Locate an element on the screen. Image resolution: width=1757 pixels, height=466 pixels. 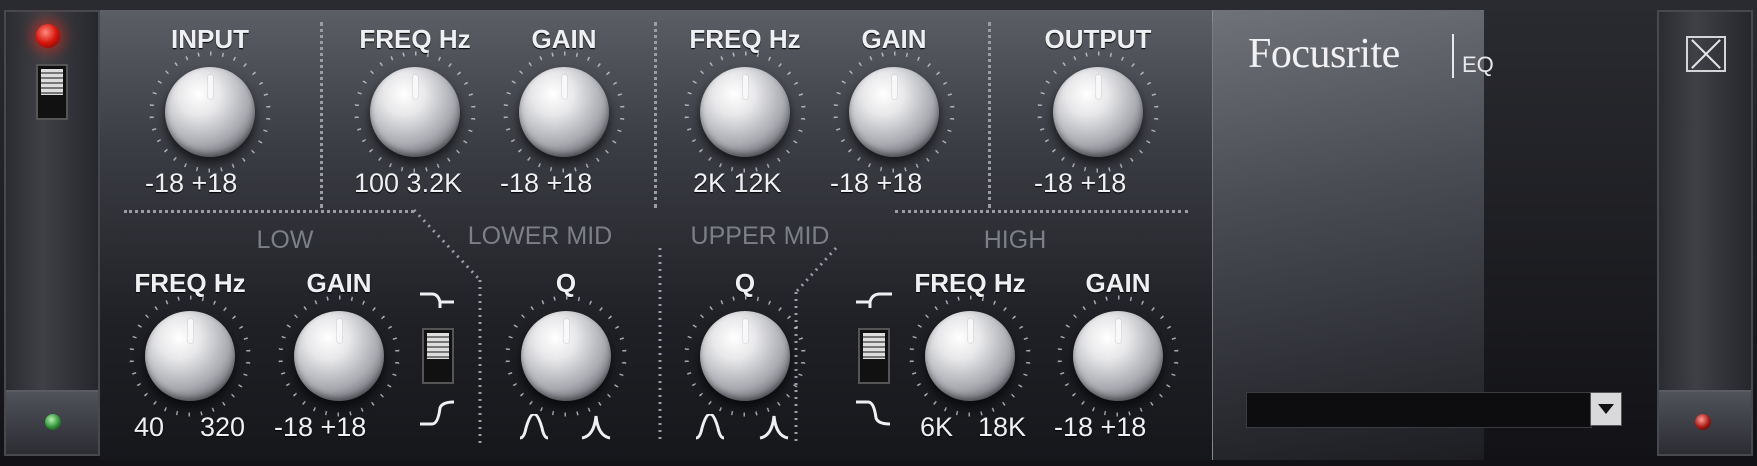
upper-mid-section-label: UPPER MID is located at coordinates (760, 236).